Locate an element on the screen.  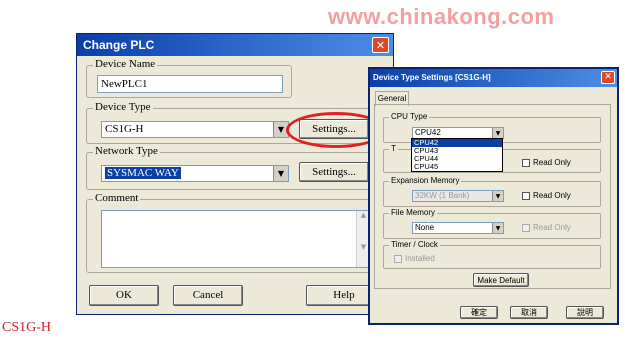
watermark-logo: www.chinakong.com is located at coordinates (441, 16).